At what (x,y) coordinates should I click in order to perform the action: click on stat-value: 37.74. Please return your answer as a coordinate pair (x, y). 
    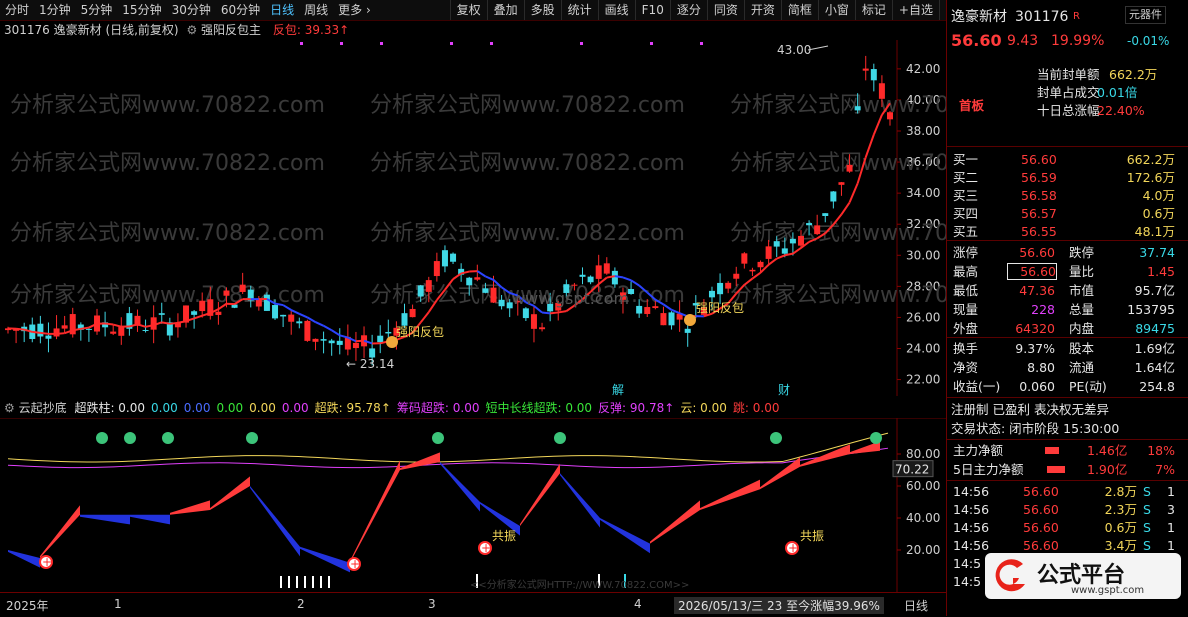
    Looking at the image, I should click on (1157, 252).